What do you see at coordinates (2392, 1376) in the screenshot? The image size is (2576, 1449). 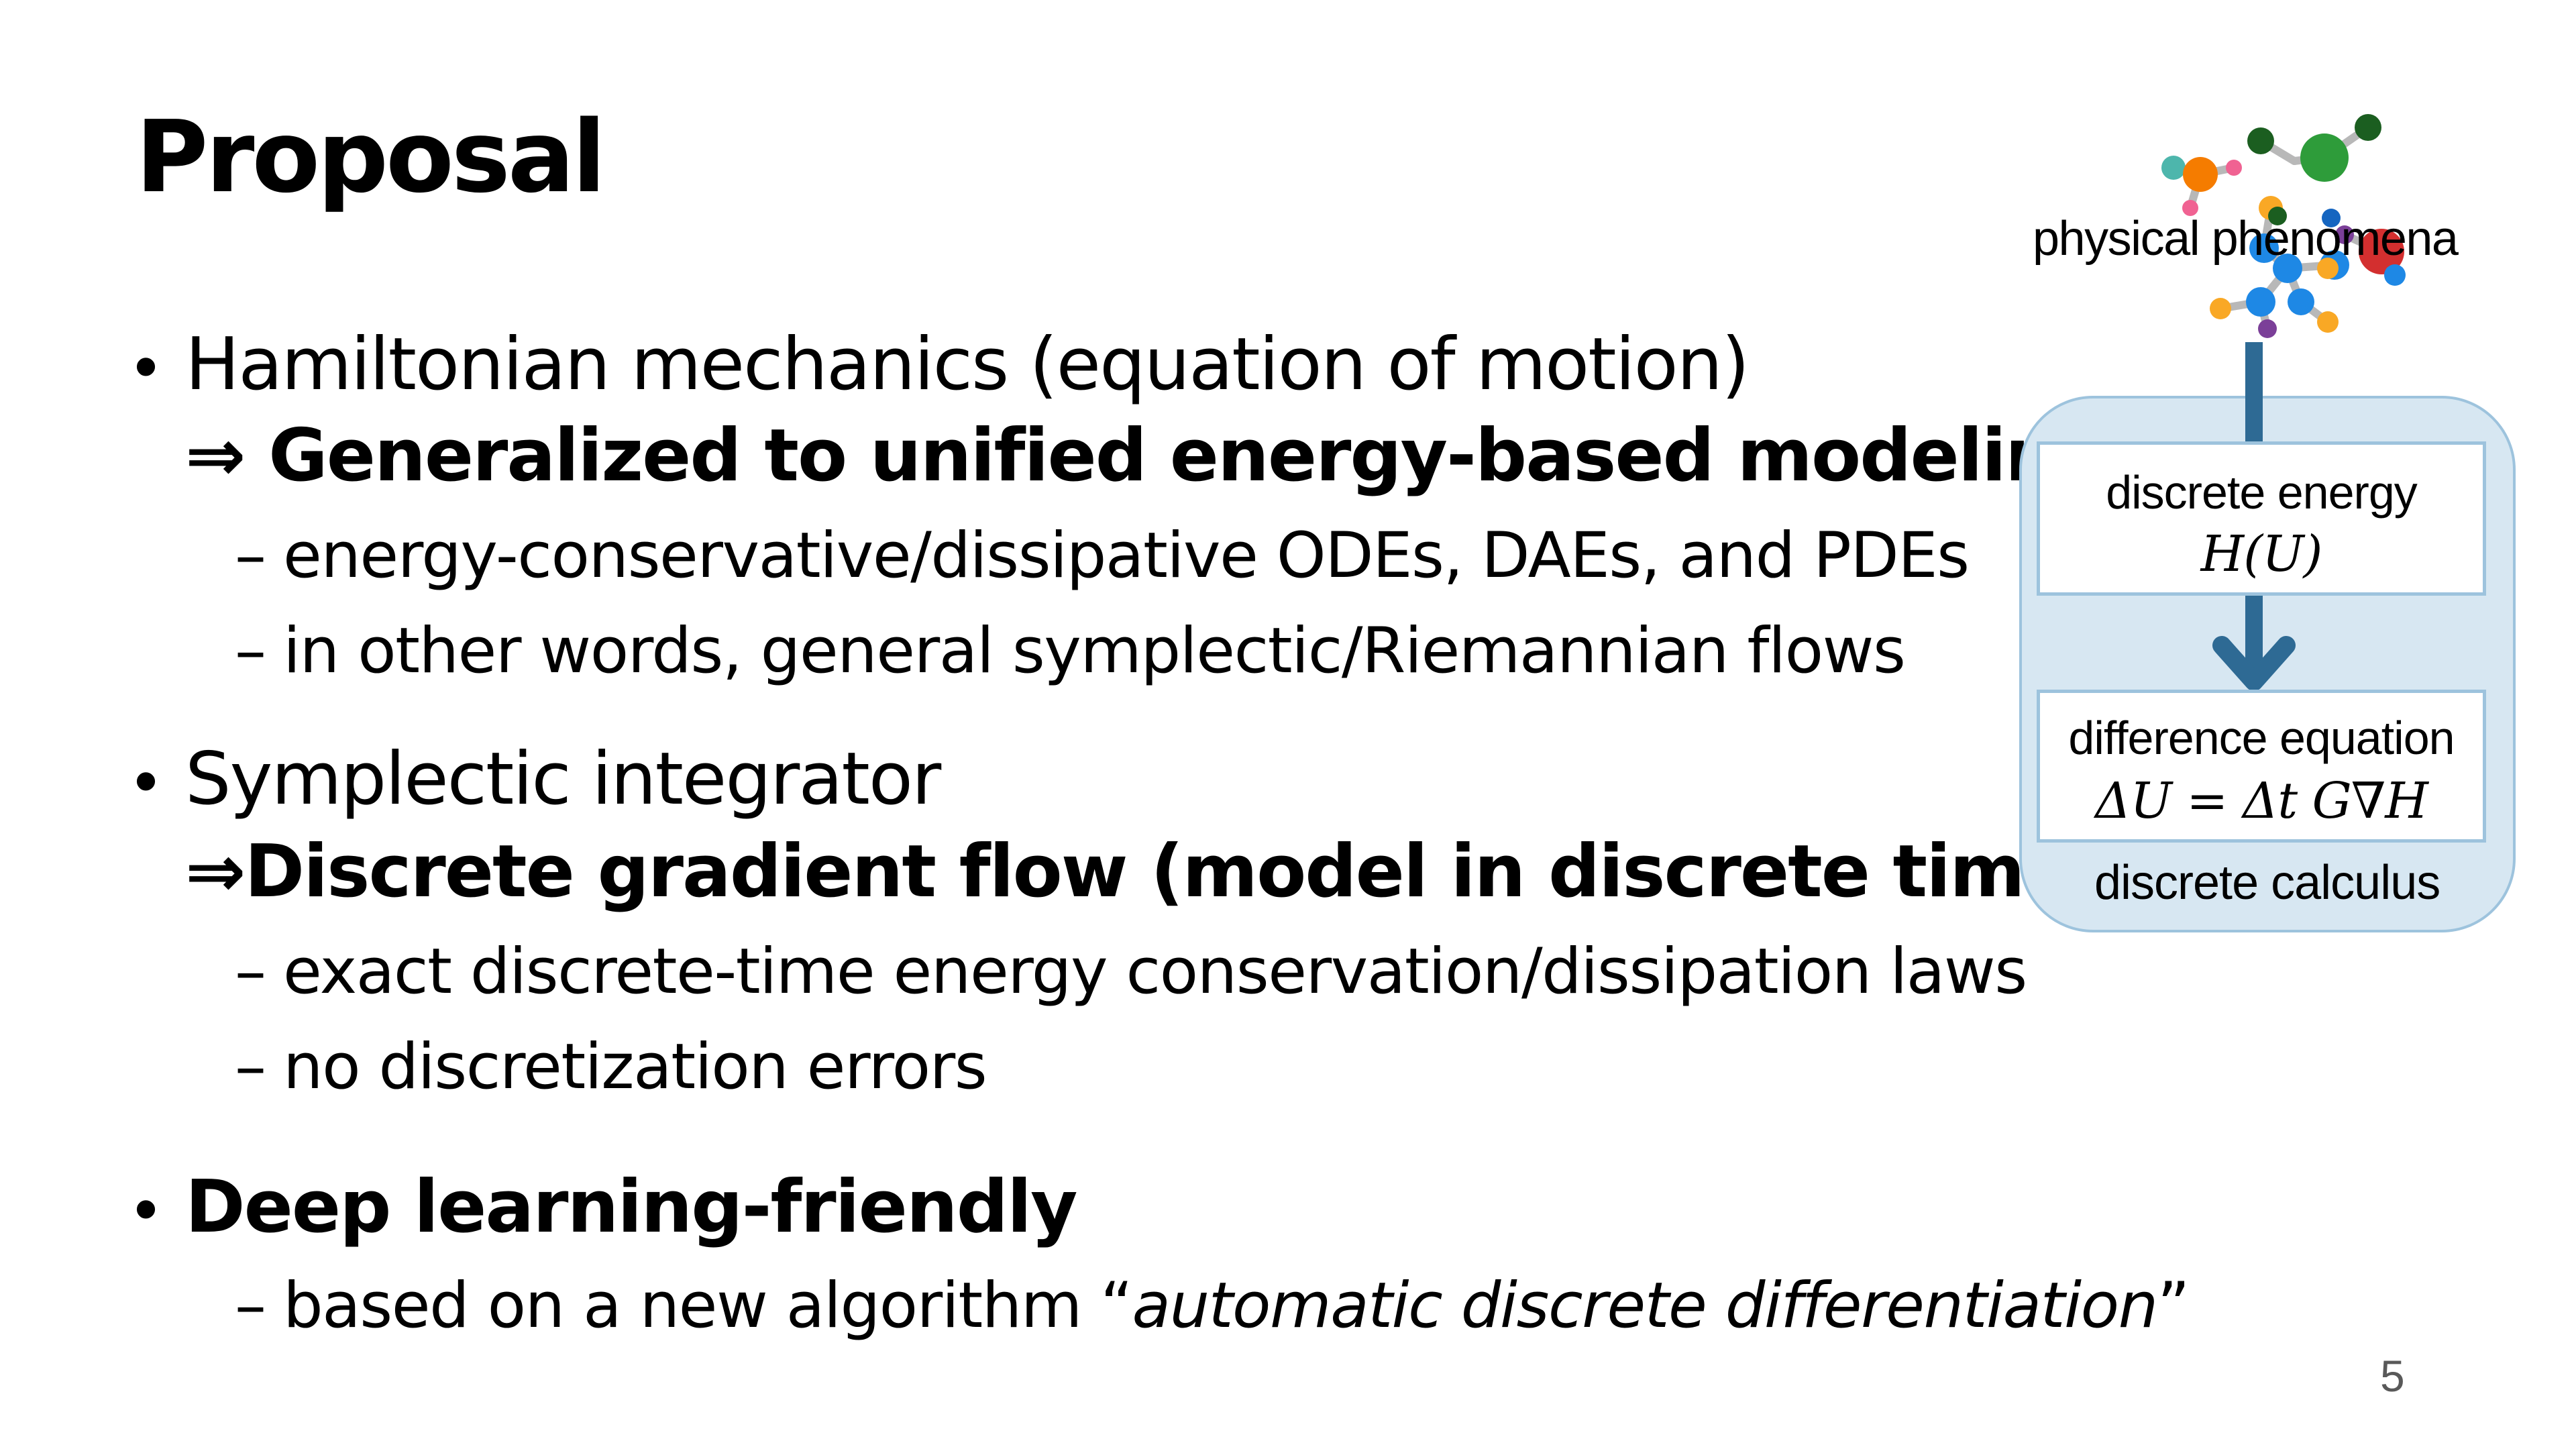 I see `page-number: 5` at bounding box center [2392, 1376].